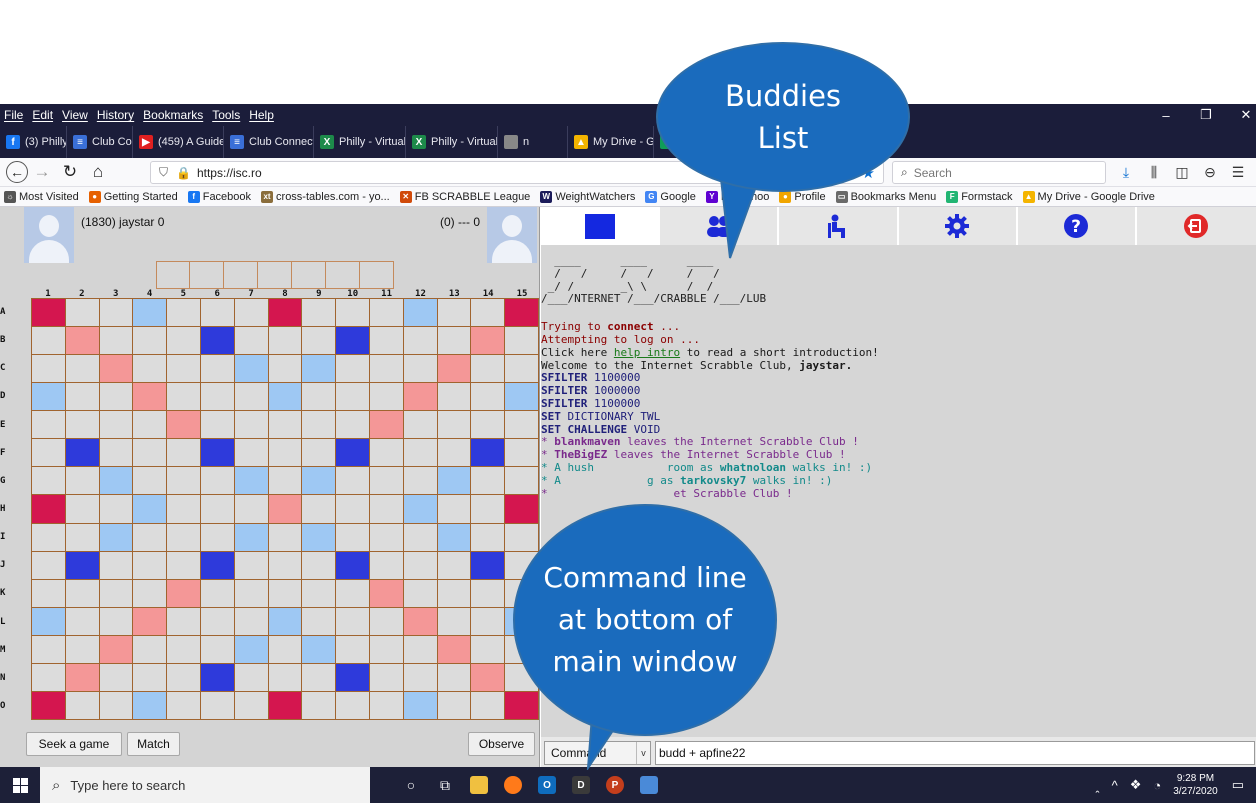  What do you see at coordinates (1136, 785) in the screenshot?
I see `dropbox-icon: ❖` at bounding box center [1136, 785].